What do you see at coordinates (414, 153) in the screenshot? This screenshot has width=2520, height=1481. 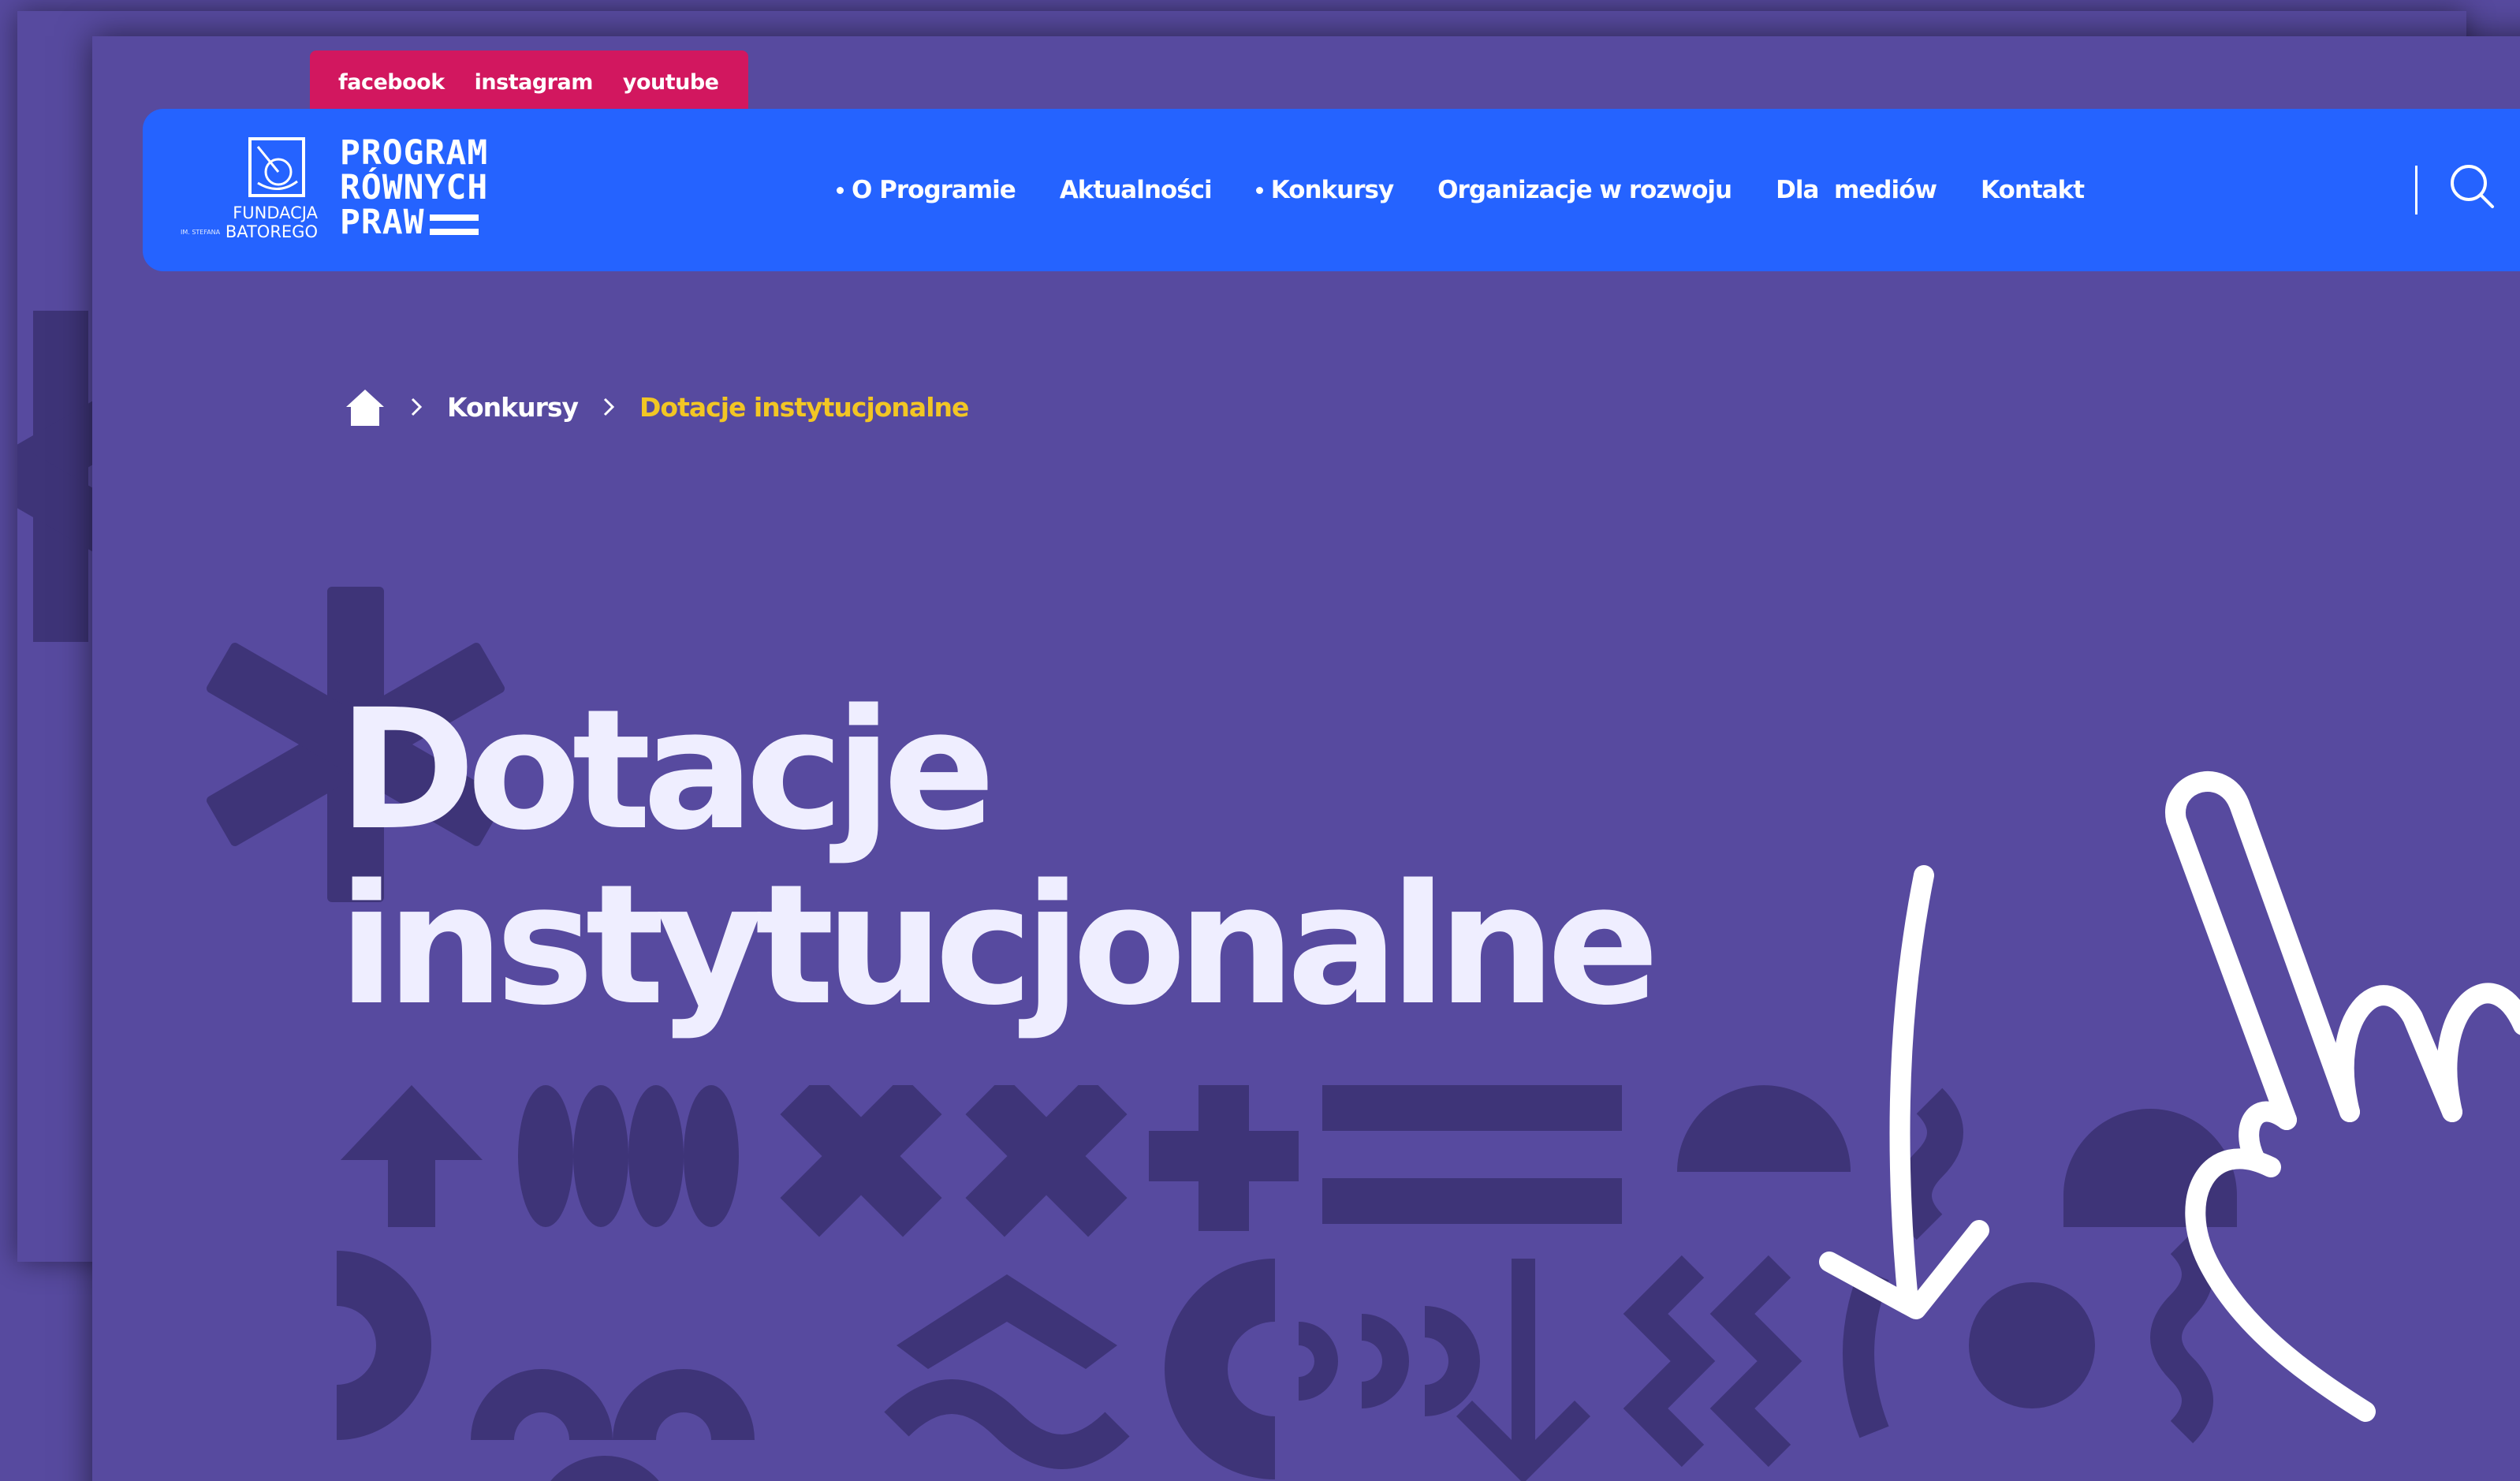 I see `program-line1: PROGRAM` at bounding box center [414, 153].